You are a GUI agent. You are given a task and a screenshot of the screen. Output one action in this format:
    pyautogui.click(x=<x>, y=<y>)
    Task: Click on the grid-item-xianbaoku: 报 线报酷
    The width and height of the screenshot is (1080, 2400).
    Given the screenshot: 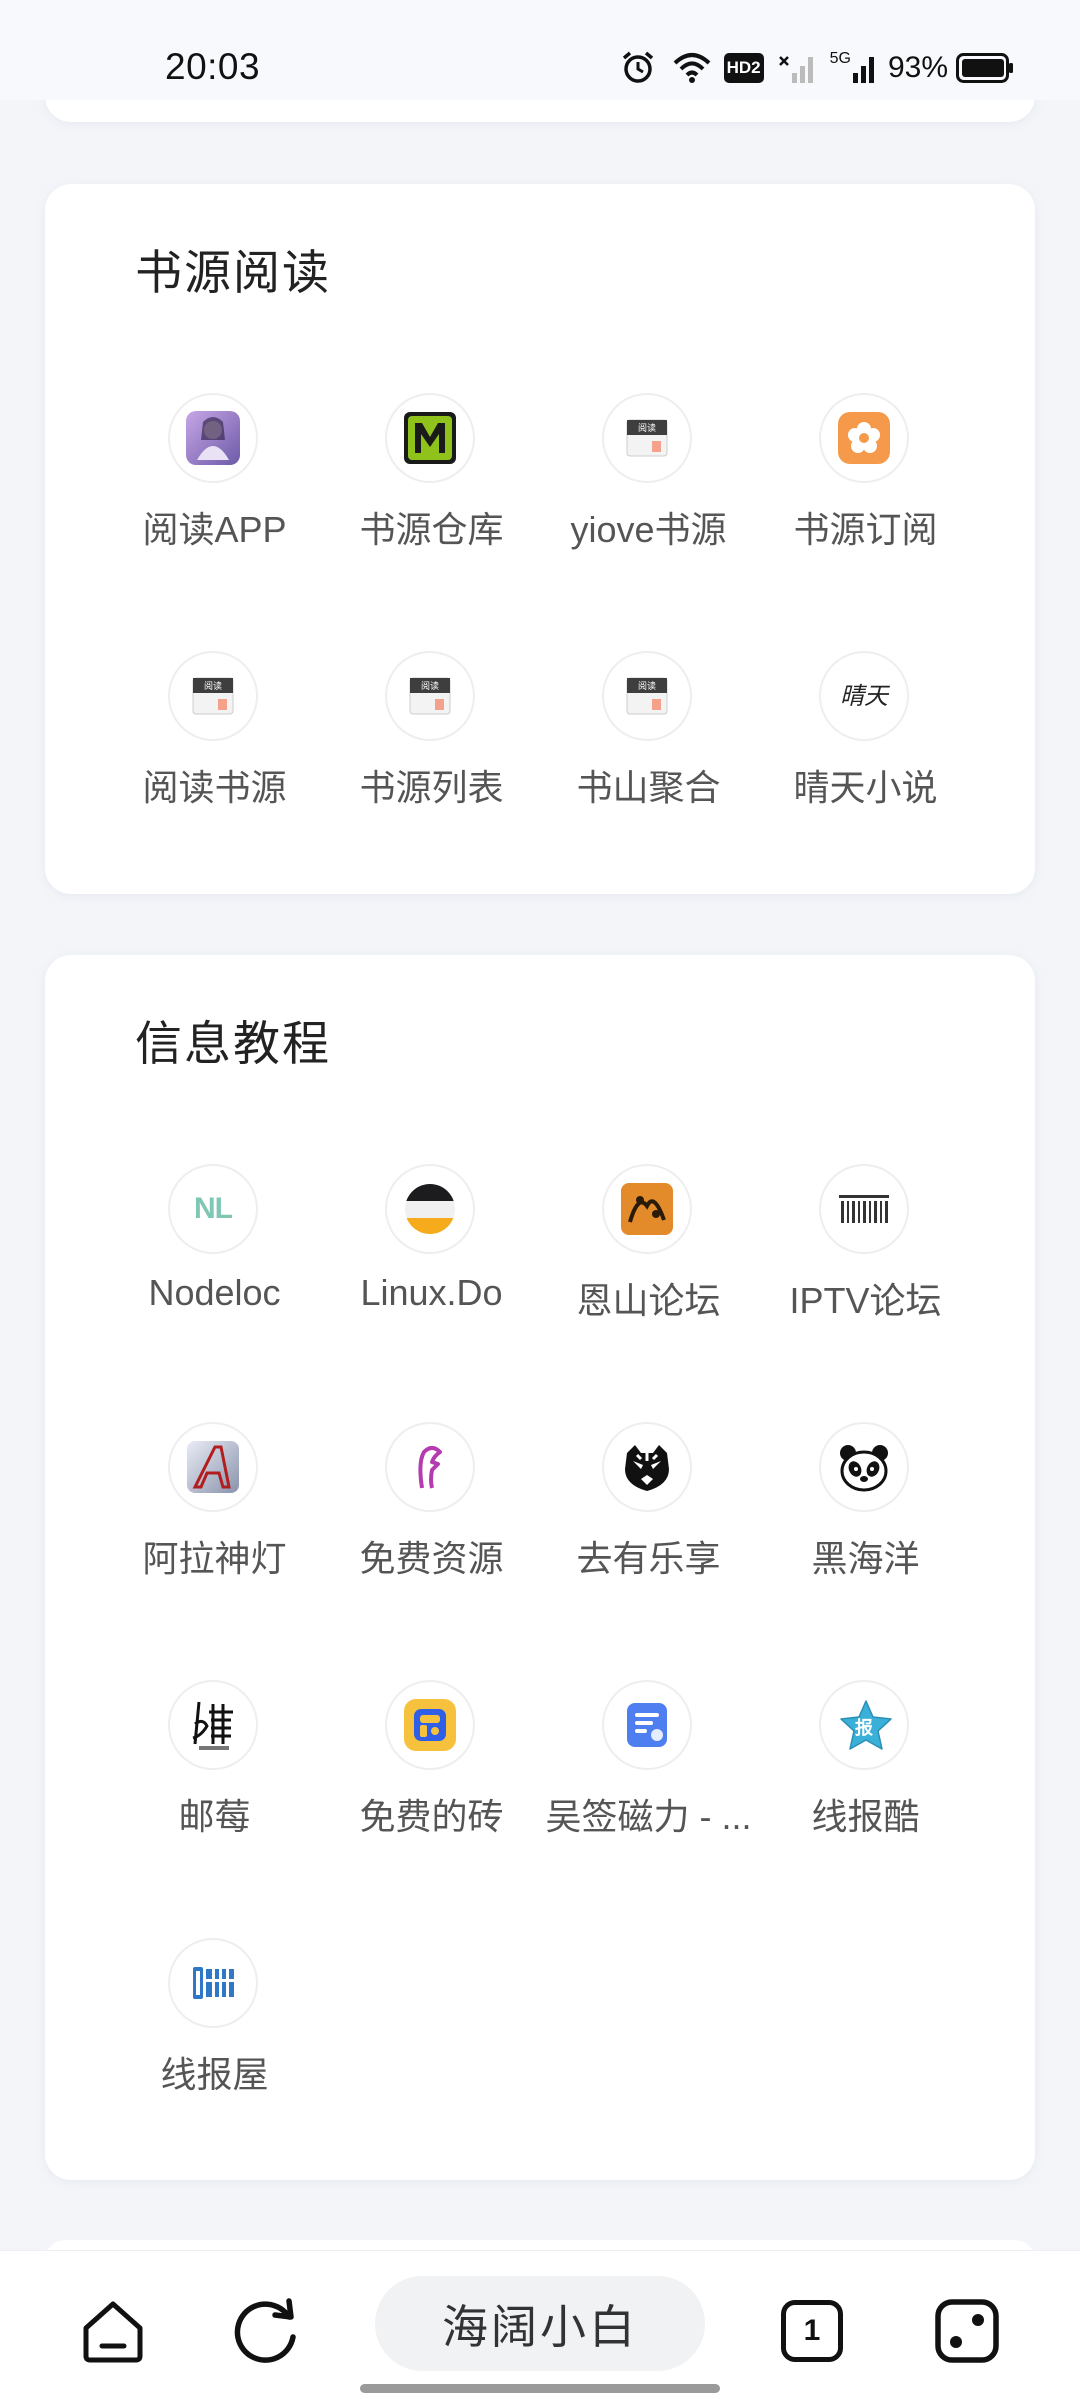 What is the action you would take?
    pyautogui.click(x=865, y=1758)
    